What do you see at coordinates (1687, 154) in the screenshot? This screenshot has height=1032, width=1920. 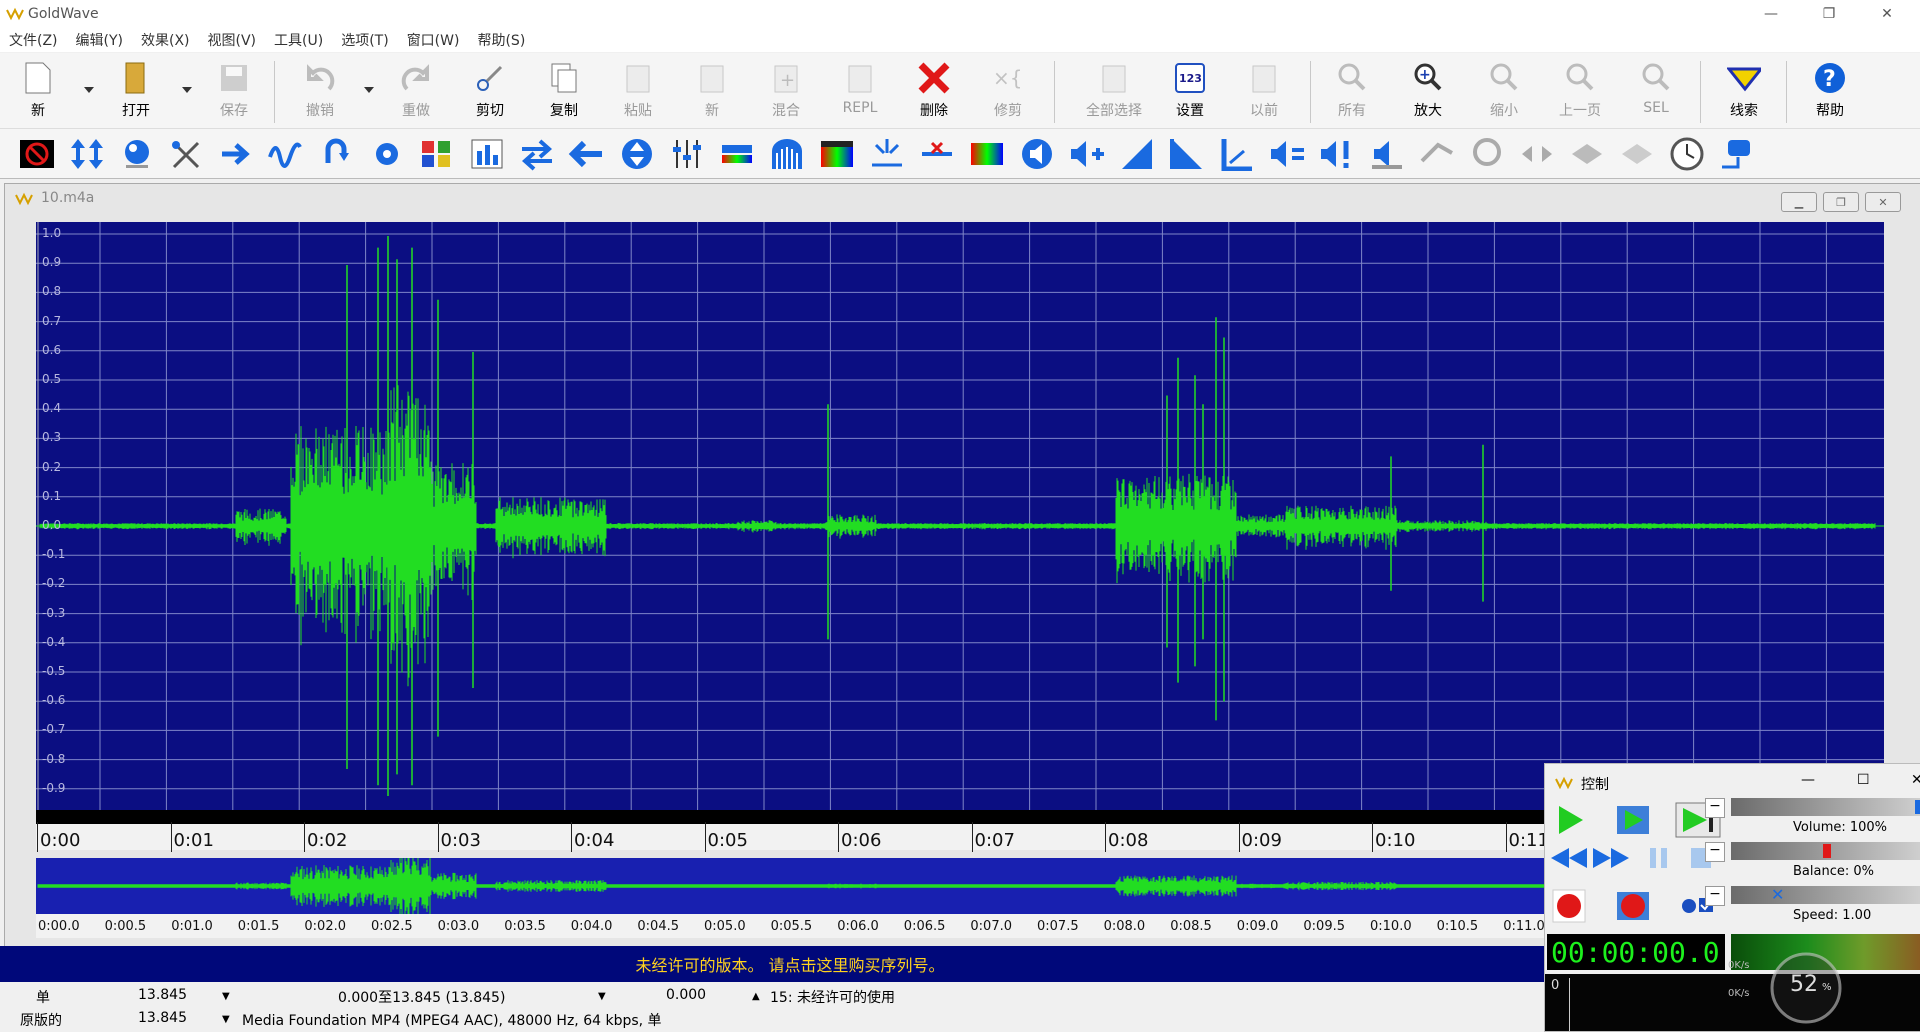 I see `clock-icon` at bounding box center [1687, 154].